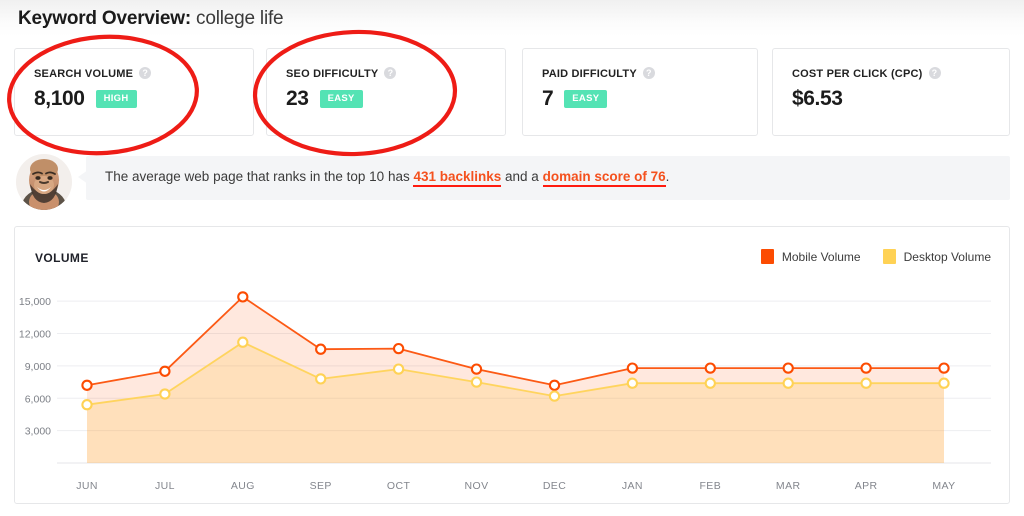 Image resolution: width=1024 pixels, height=516 pixels. Describe the element at coordinates (165, 486) in the screenshot. I see `x-axis-tick-label: JUL` at that location.